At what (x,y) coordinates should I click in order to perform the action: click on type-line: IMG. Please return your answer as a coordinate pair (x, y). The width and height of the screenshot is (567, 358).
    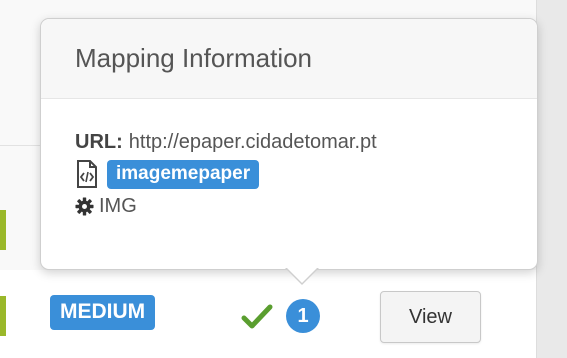
    Looking at the image, I should click on (306, 206).